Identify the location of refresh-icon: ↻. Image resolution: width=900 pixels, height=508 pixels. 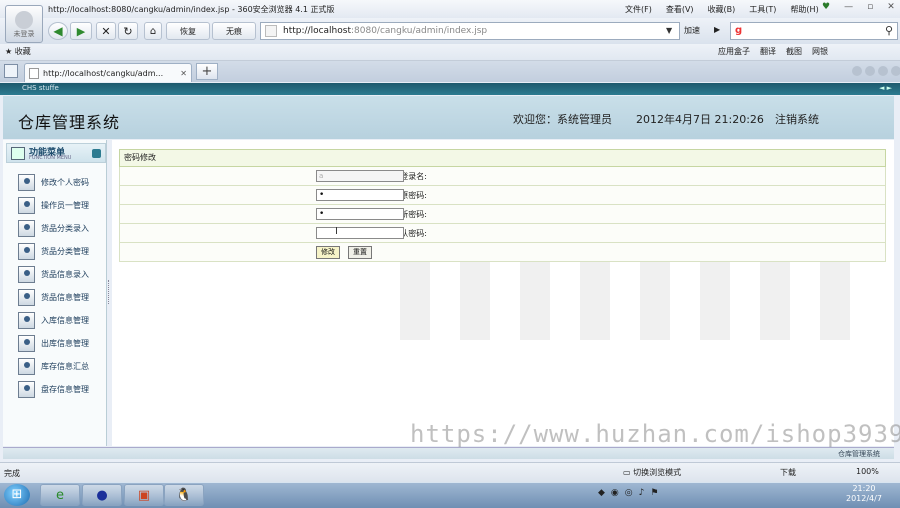
(128, 31).